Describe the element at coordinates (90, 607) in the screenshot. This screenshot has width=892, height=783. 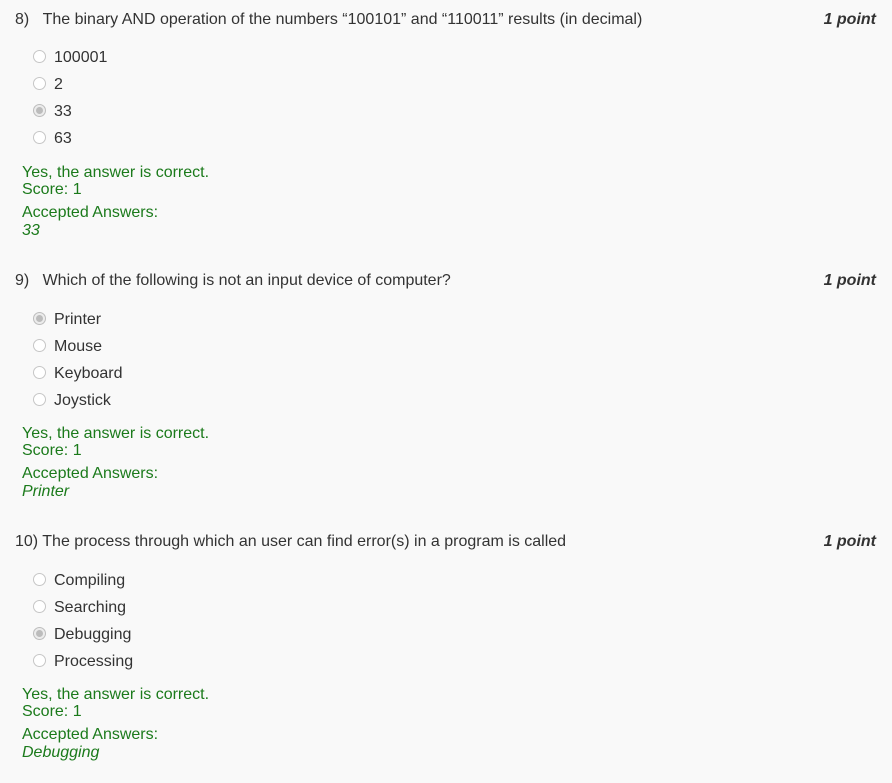
I see `option-label: Searching` at that location.